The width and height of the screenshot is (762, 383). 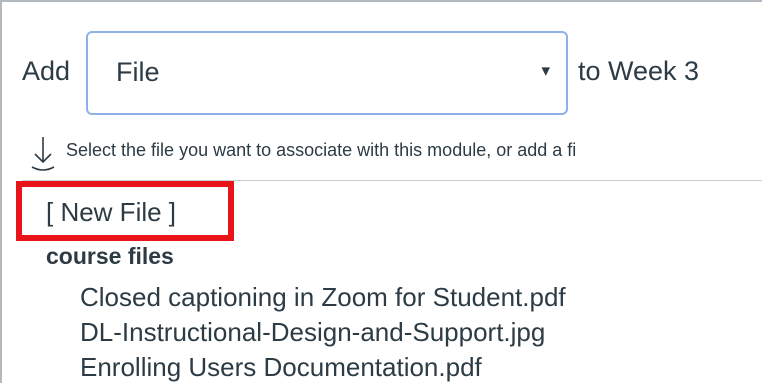 What do you see at coordinates (545, 70) in the screenshot?
I see `chevron-down-icon: ▾` at bounding box center [545, 70].